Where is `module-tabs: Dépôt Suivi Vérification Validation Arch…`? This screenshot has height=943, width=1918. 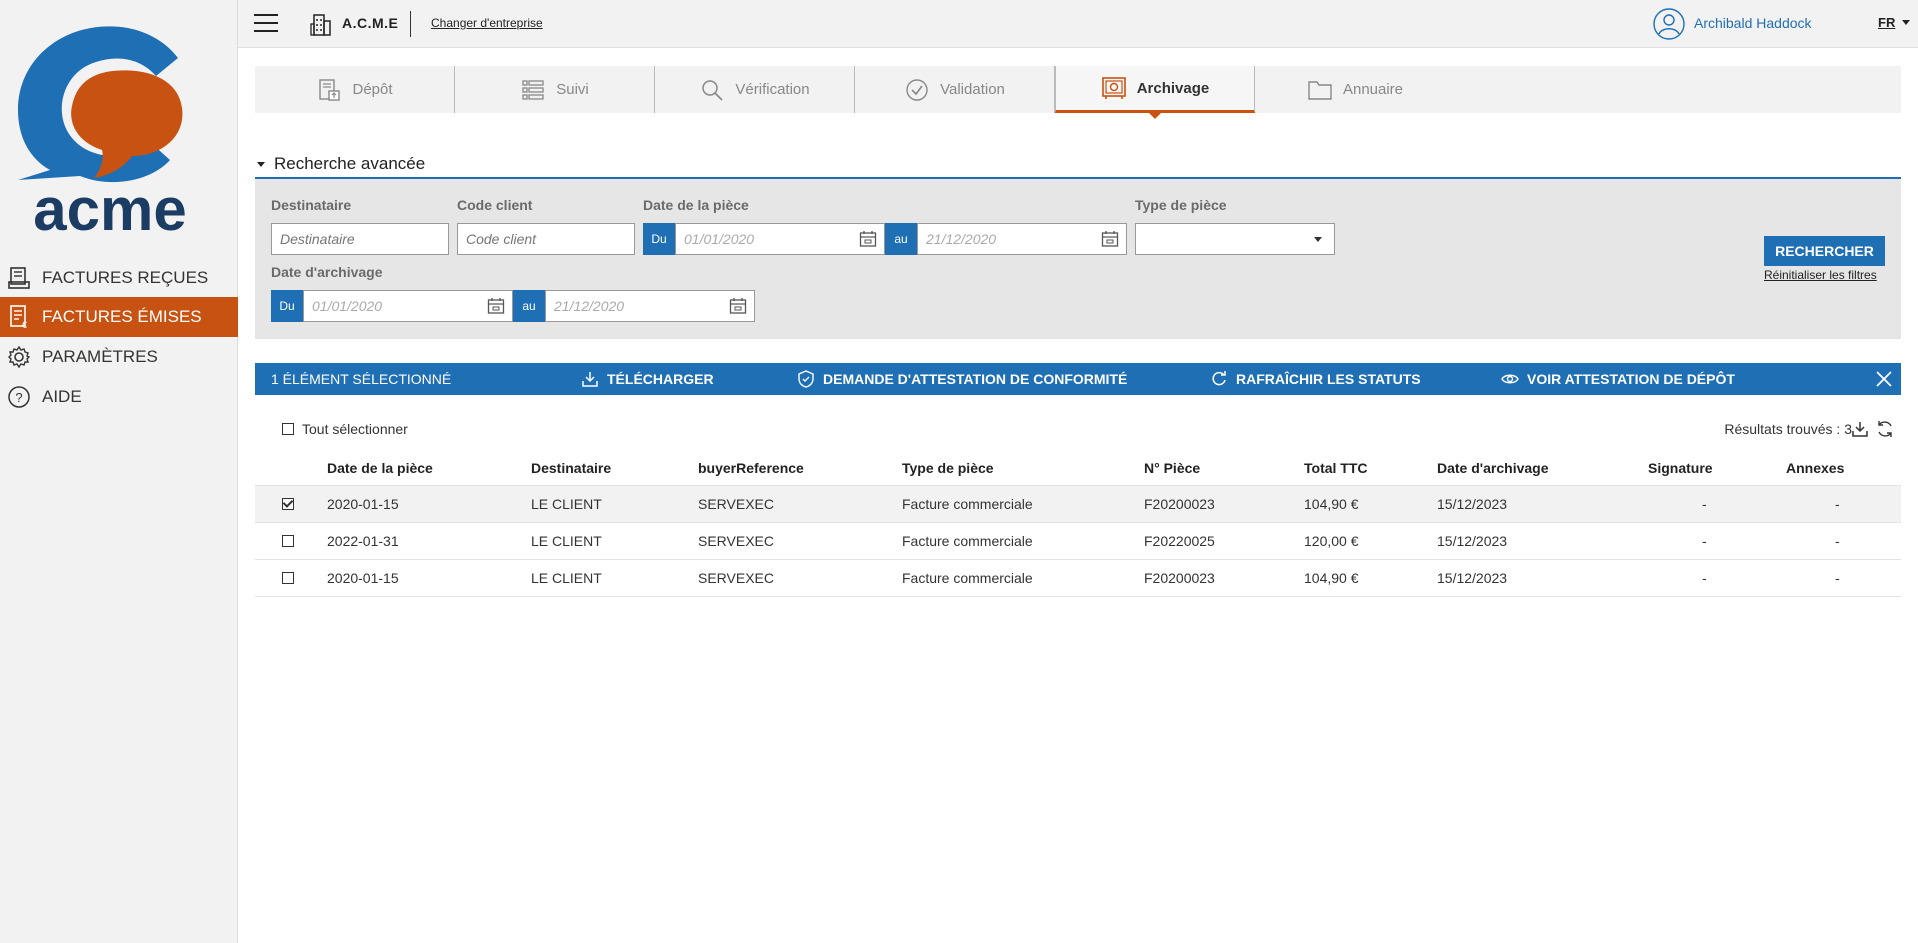 module-tabs: Dépôt Suivi Vérification Validation Arch… is located at coordinates (1078, 92).